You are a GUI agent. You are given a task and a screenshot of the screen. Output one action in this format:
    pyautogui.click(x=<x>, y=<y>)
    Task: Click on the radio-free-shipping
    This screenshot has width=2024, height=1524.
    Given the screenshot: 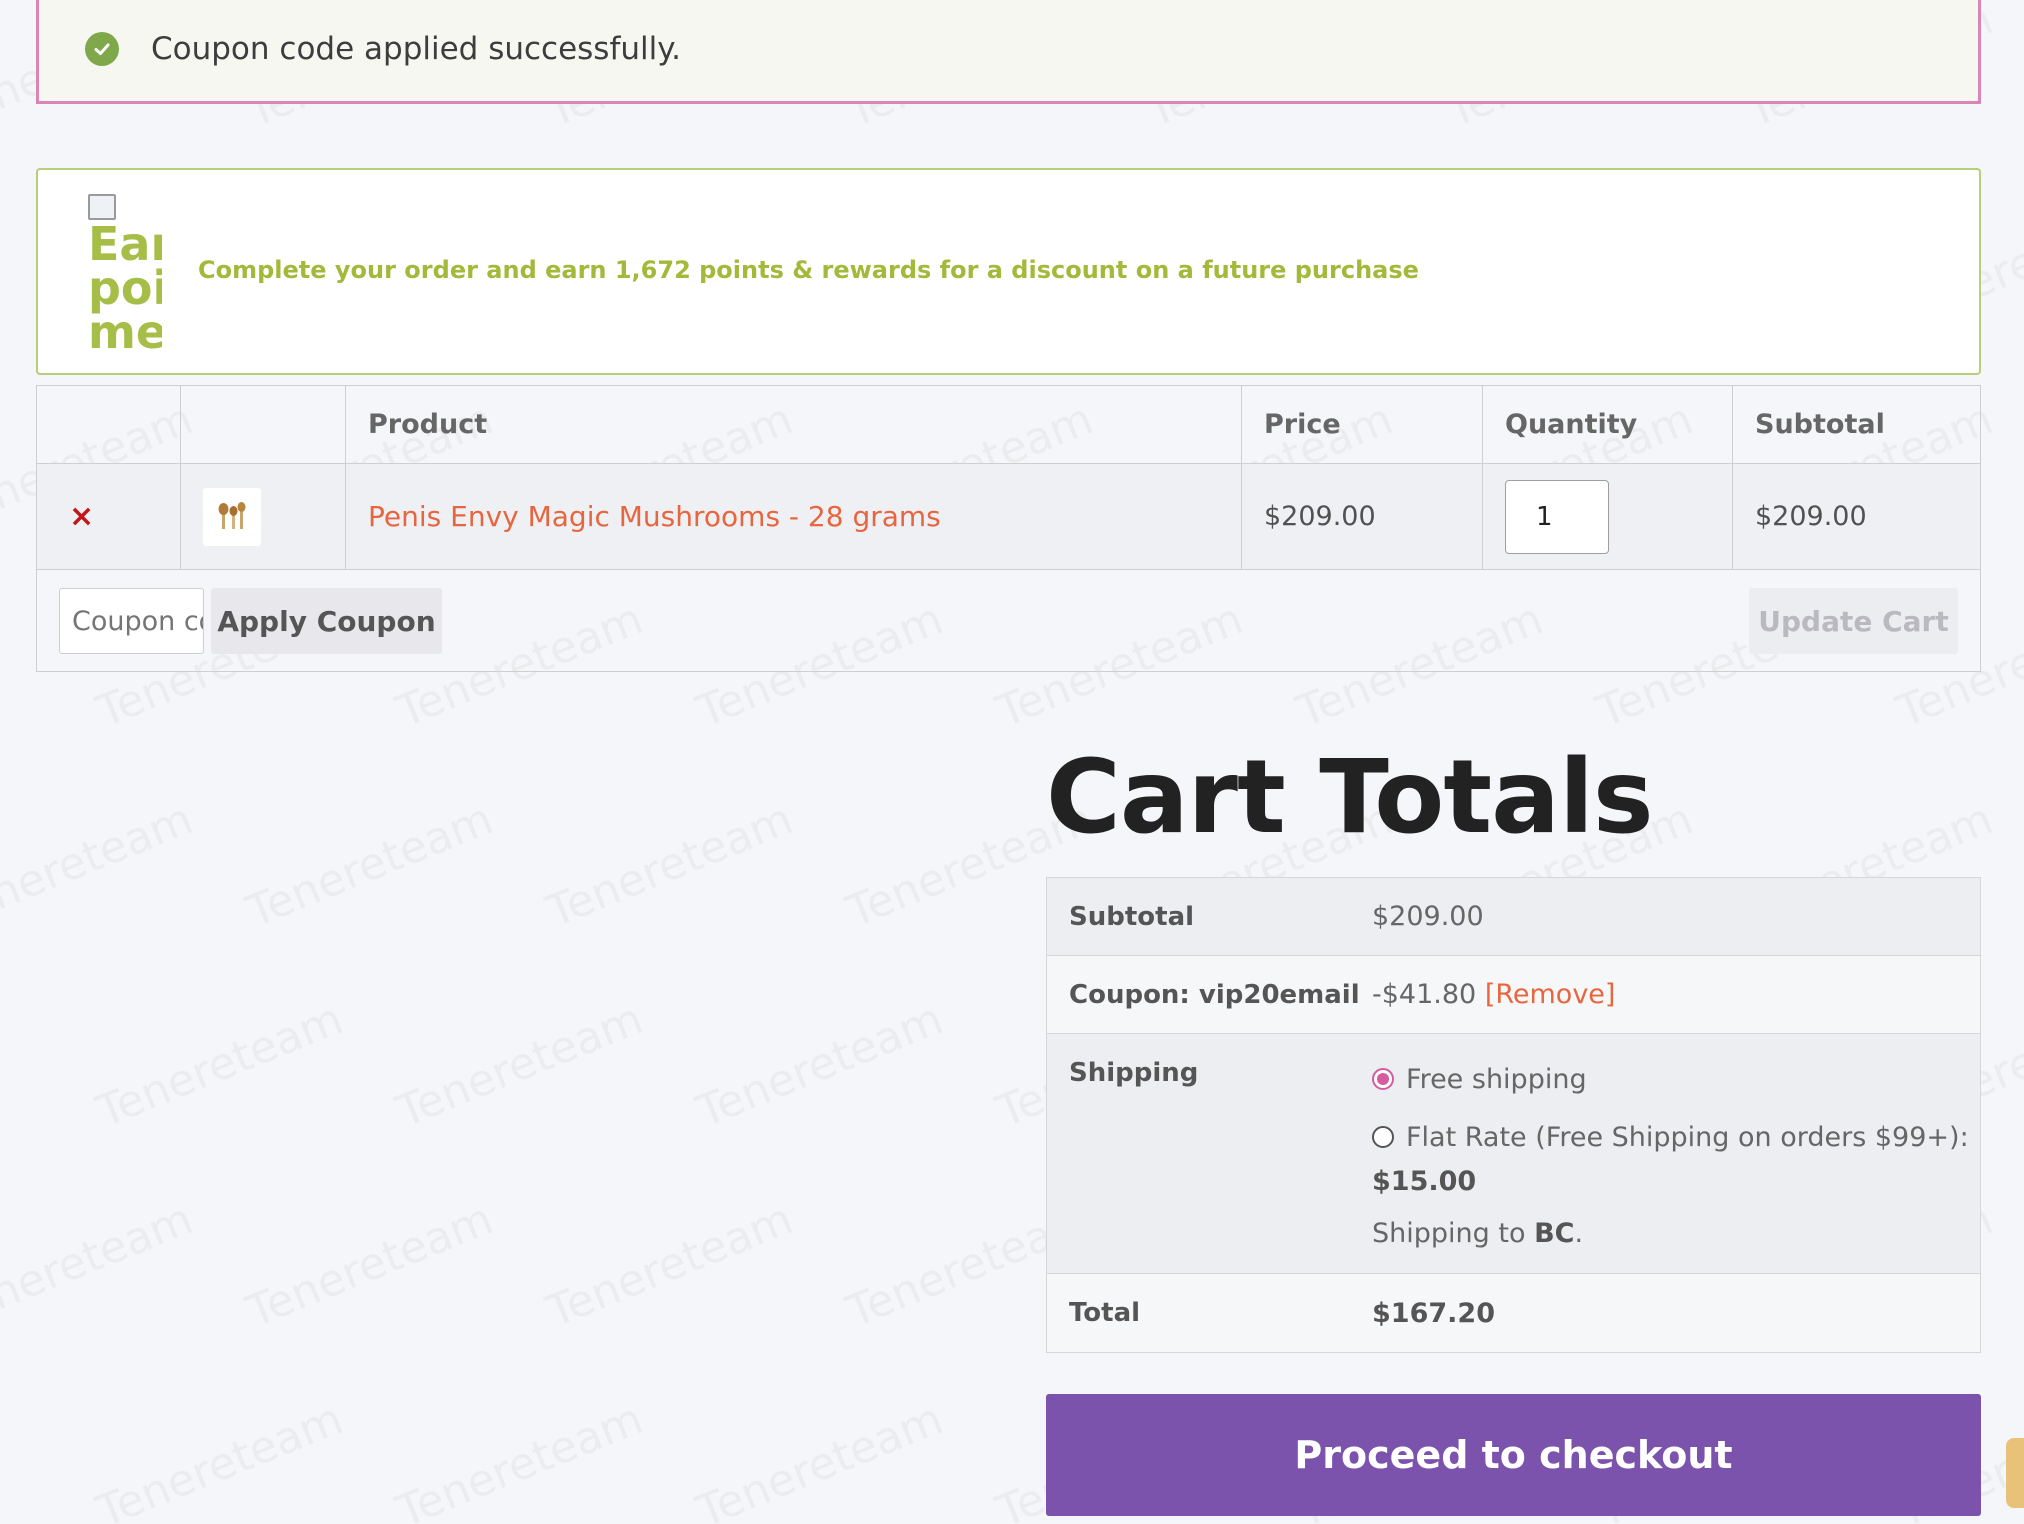 What is the action you would take?
    pyautogui.click(x=1383, y=1079)
    